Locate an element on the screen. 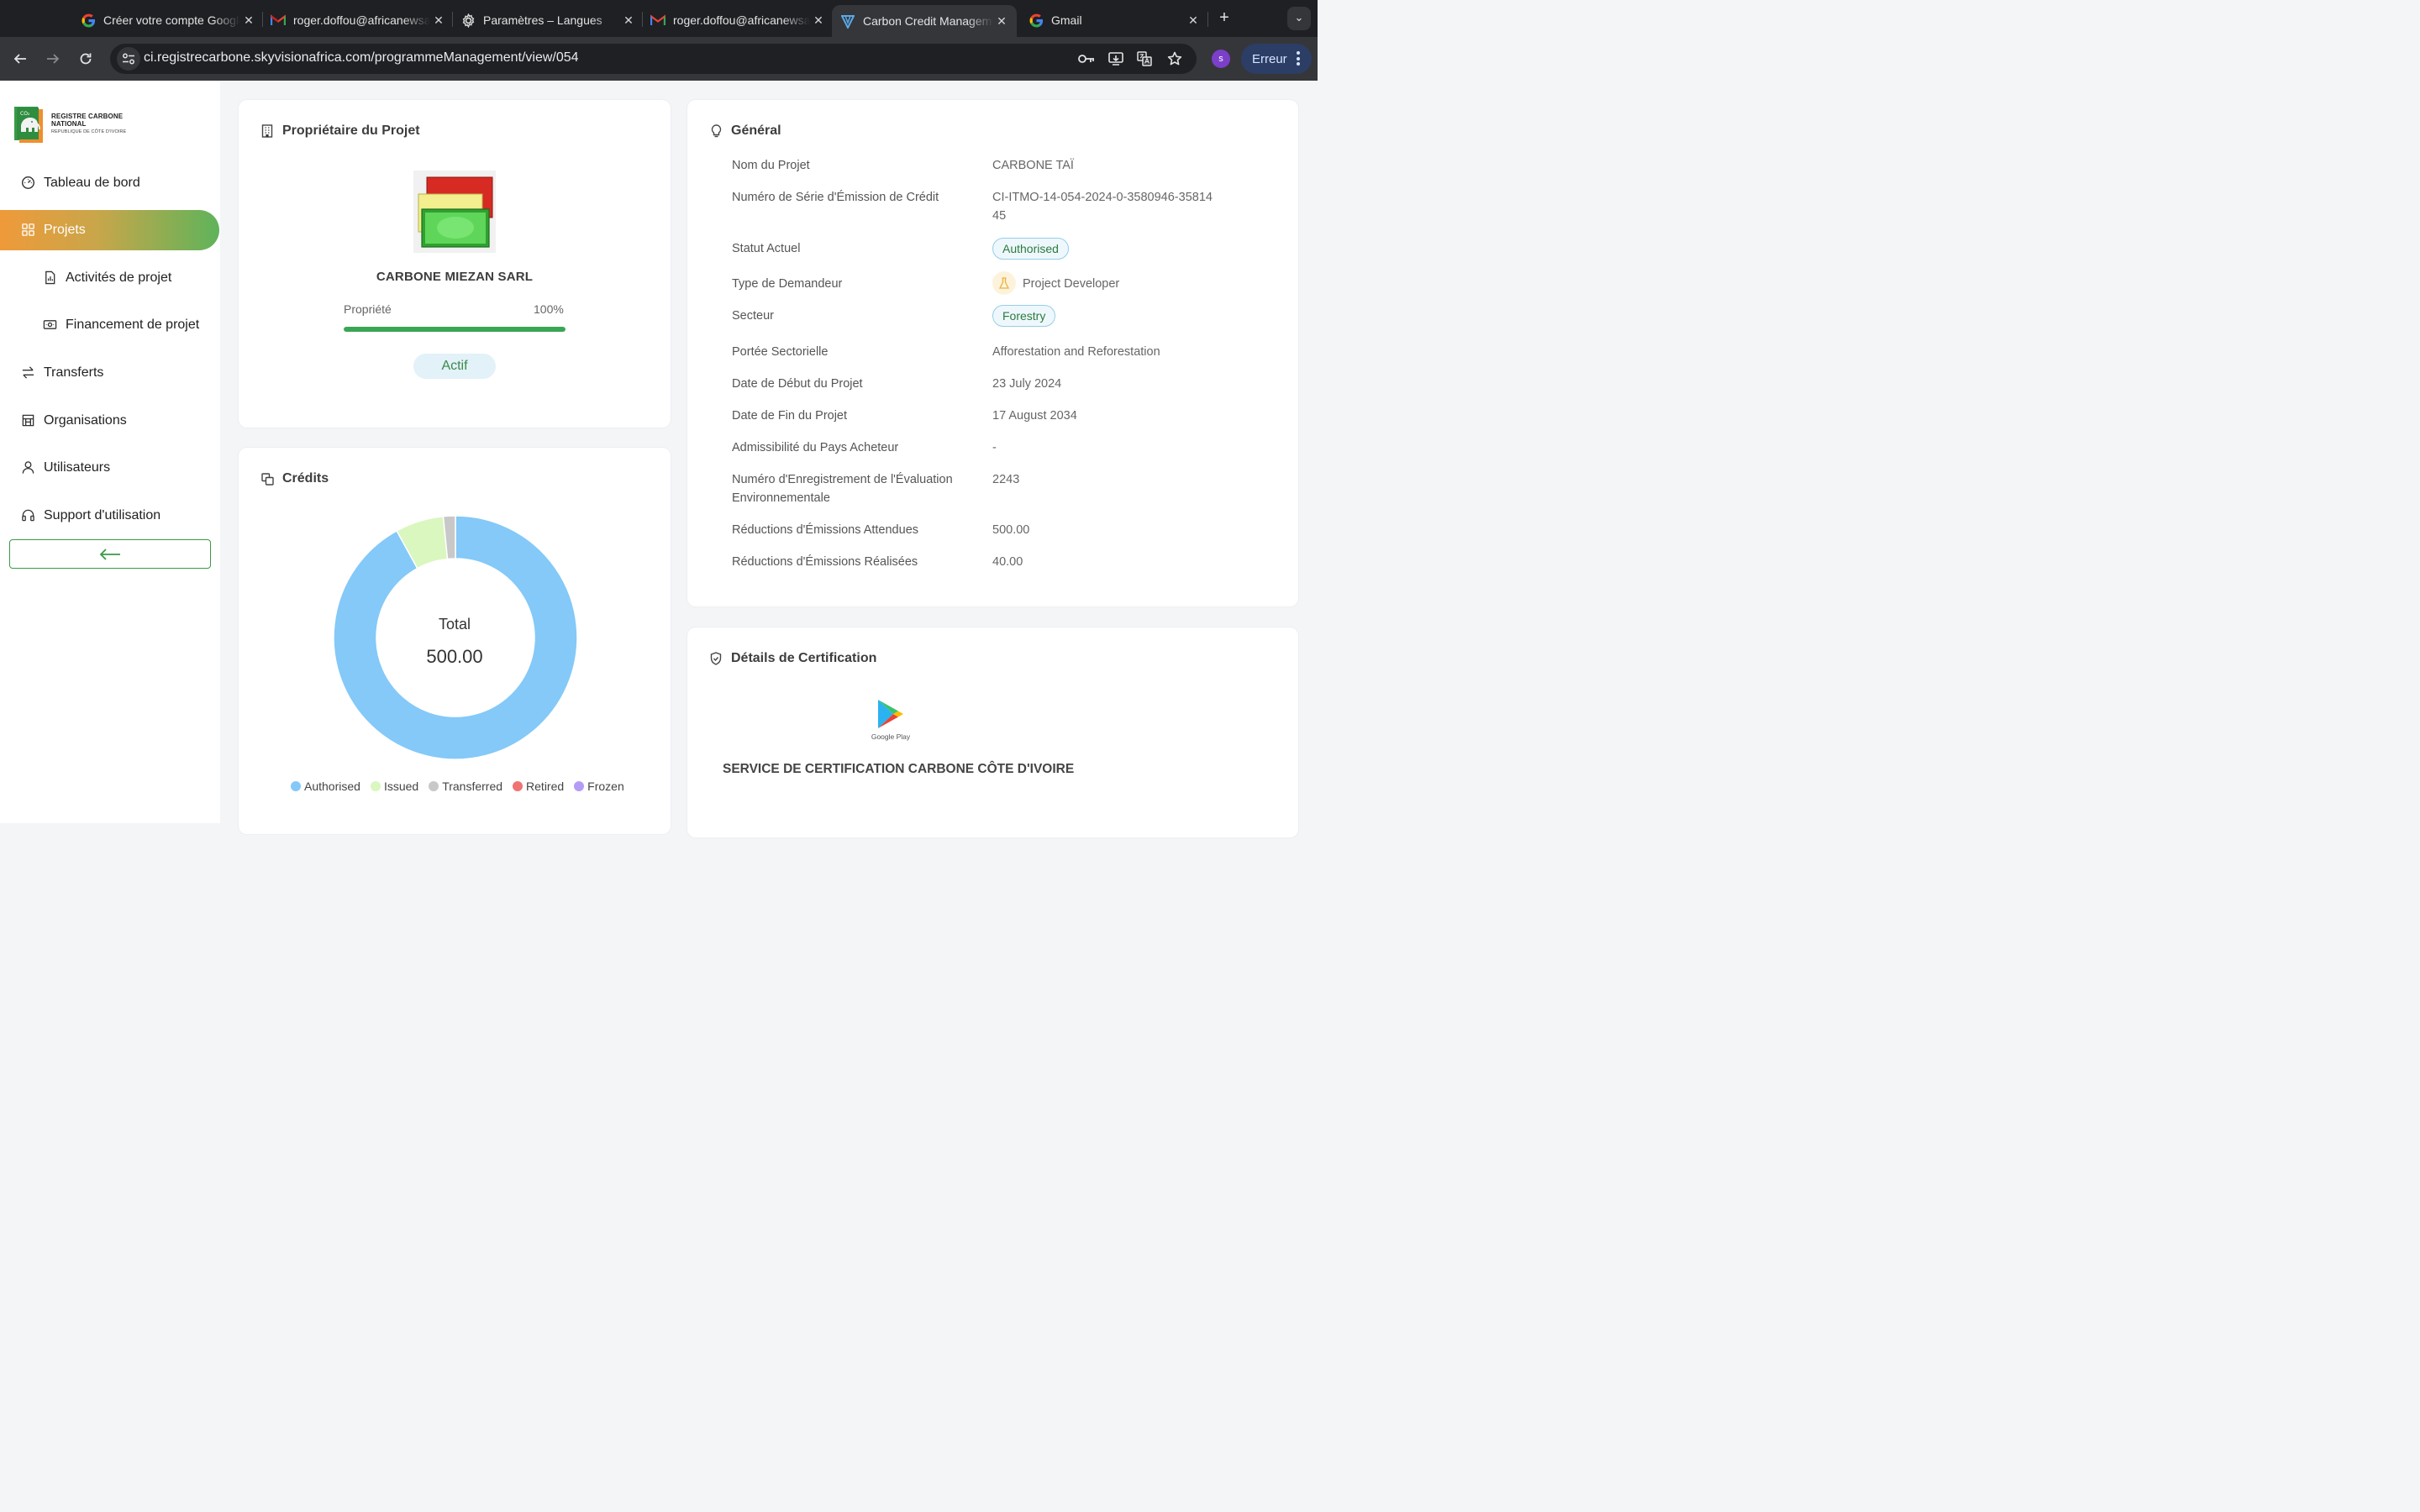 The height and width of the screenshot is (1512, 2420). ownership-label: Propriété is located at coordinates (368, 309).